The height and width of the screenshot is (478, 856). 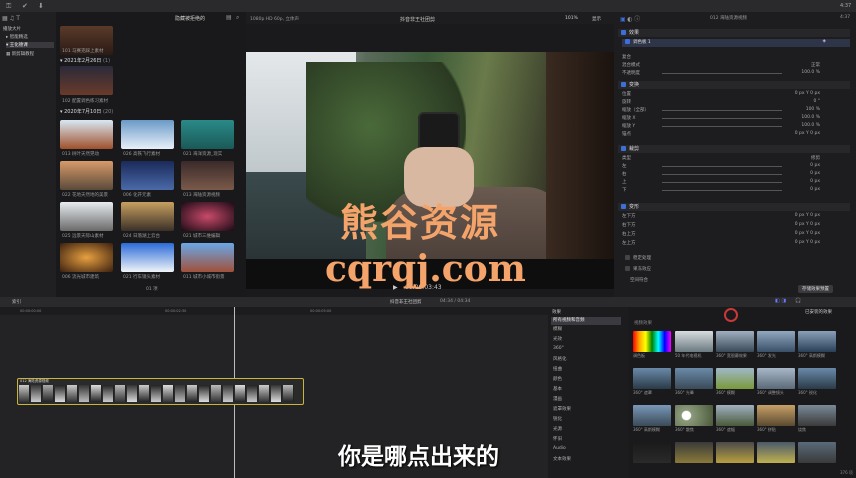 What do you see at coordinates (586, 350) in the screenshot?
I see `effect-category: 360°` at bounding box center [586, 350].